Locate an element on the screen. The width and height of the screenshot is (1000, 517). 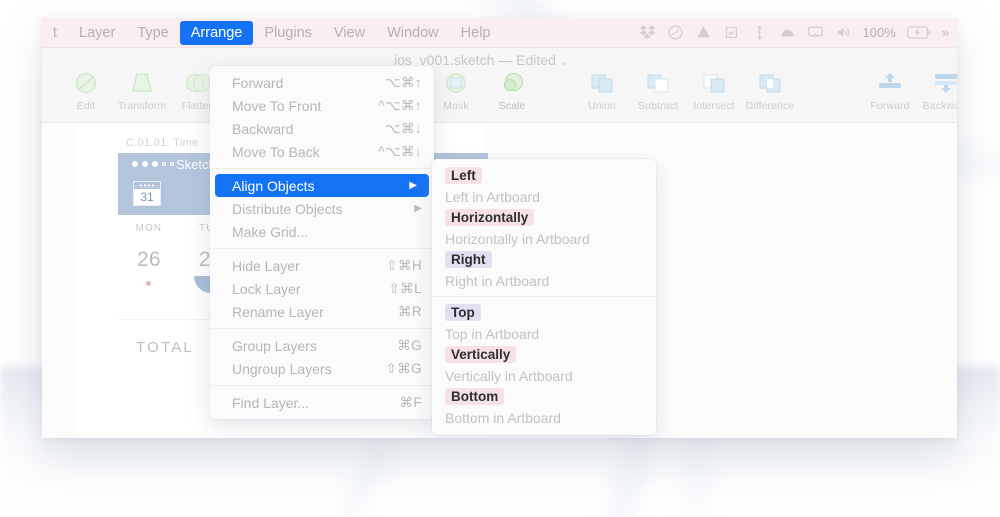
submenu-item-left: Left is located at coordinates (544, 175).